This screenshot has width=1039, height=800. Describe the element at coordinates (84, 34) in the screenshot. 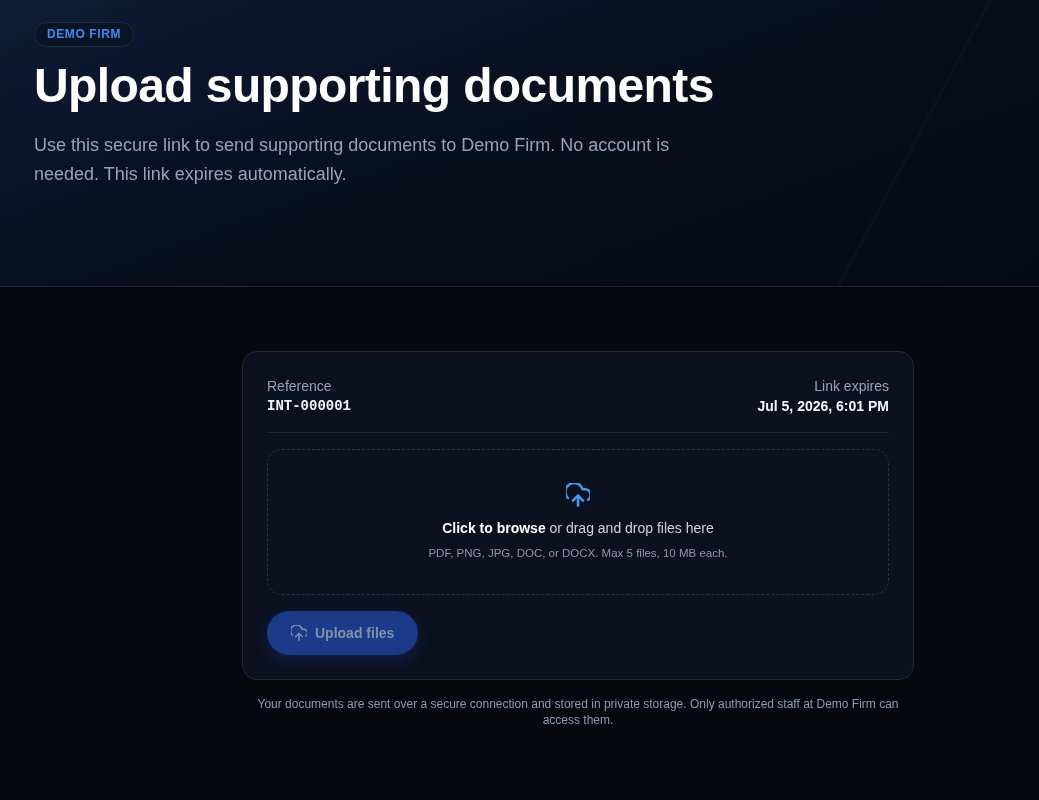

I see `firm-badge: DEMO FIRM` at that location.